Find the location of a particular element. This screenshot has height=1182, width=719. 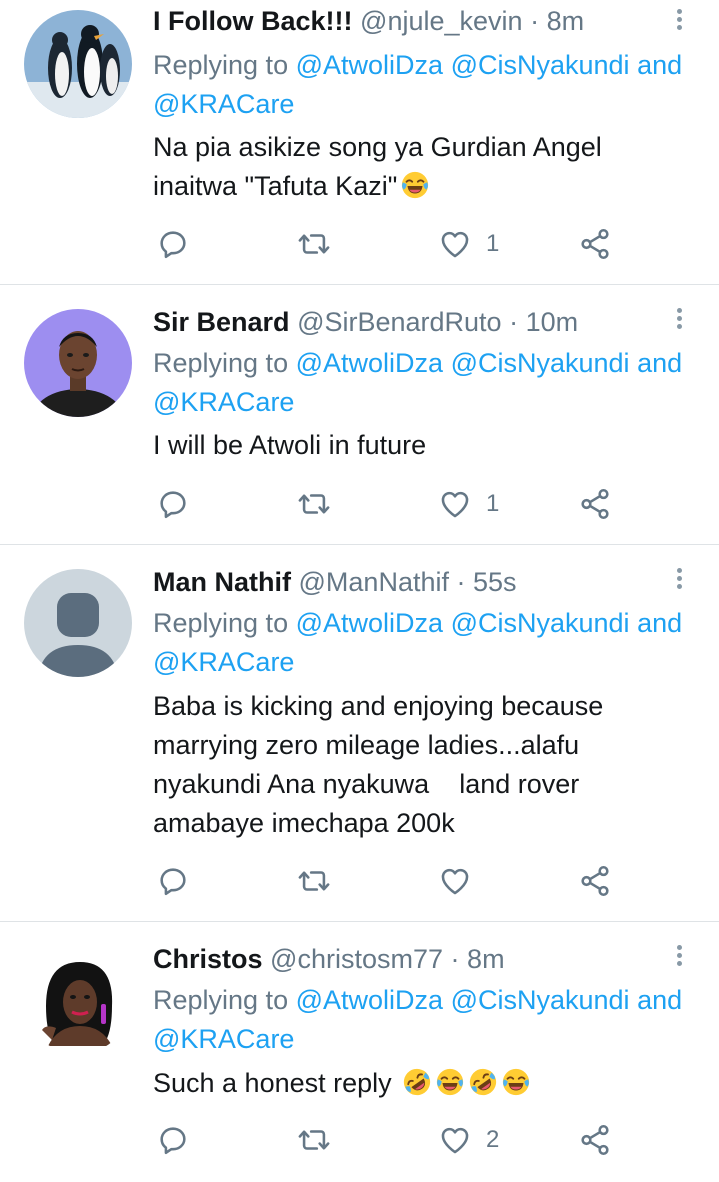

penguins-avatar is located at coordinates (78, 64).